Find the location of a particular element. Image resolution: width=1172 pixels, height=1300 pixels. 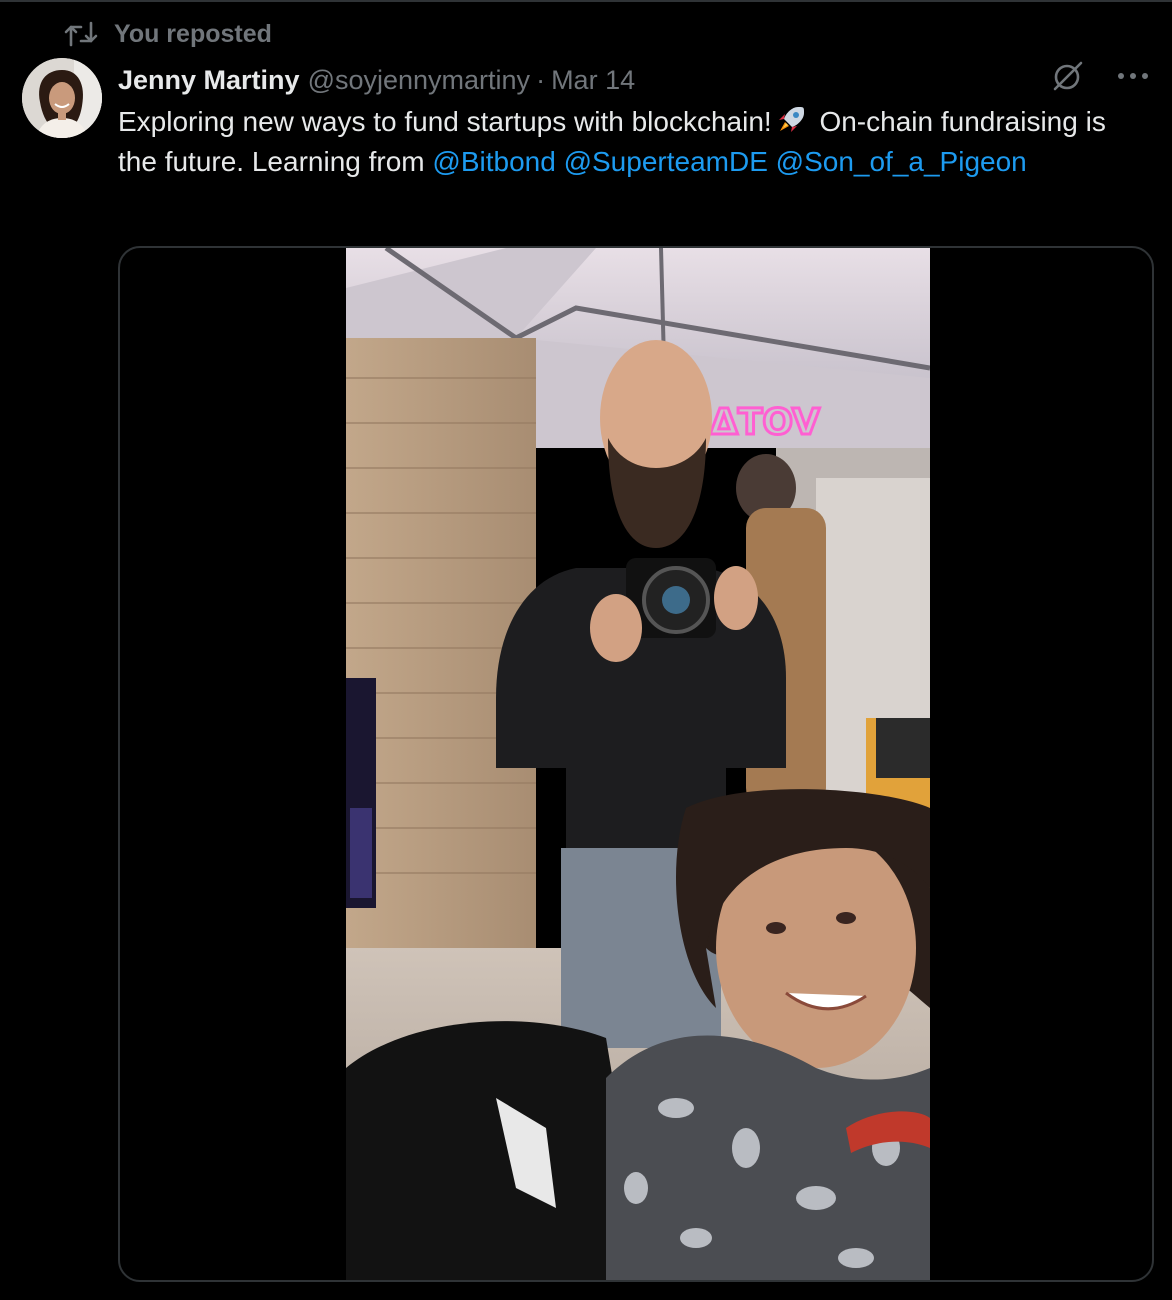

avatar-photo-icon is located at coordinates (62, 98).